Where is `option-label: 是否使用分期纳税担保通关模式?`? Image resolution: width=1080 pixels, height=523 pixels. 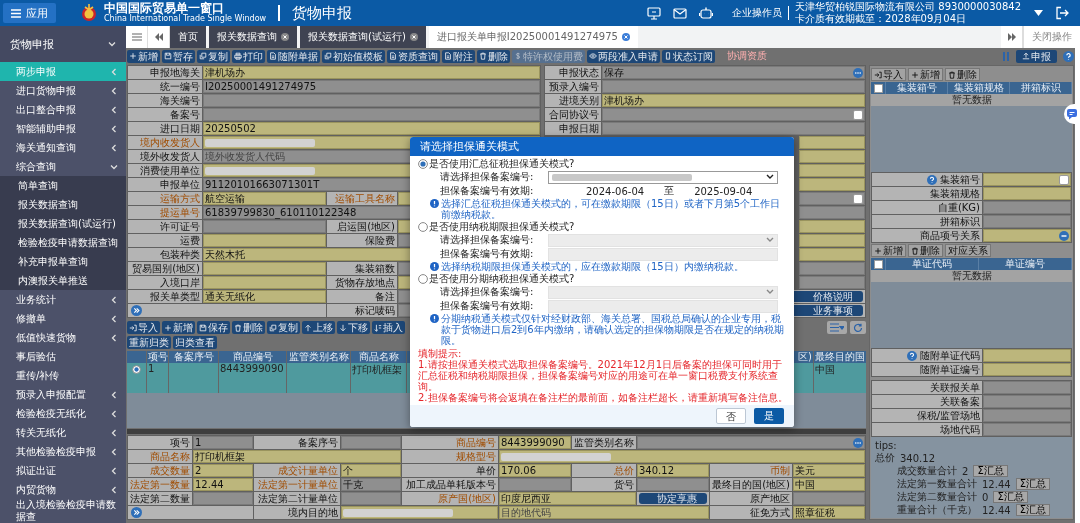 option-label: 是否使用分期纳税担保通关模式? is located at coordinates (502, 279).